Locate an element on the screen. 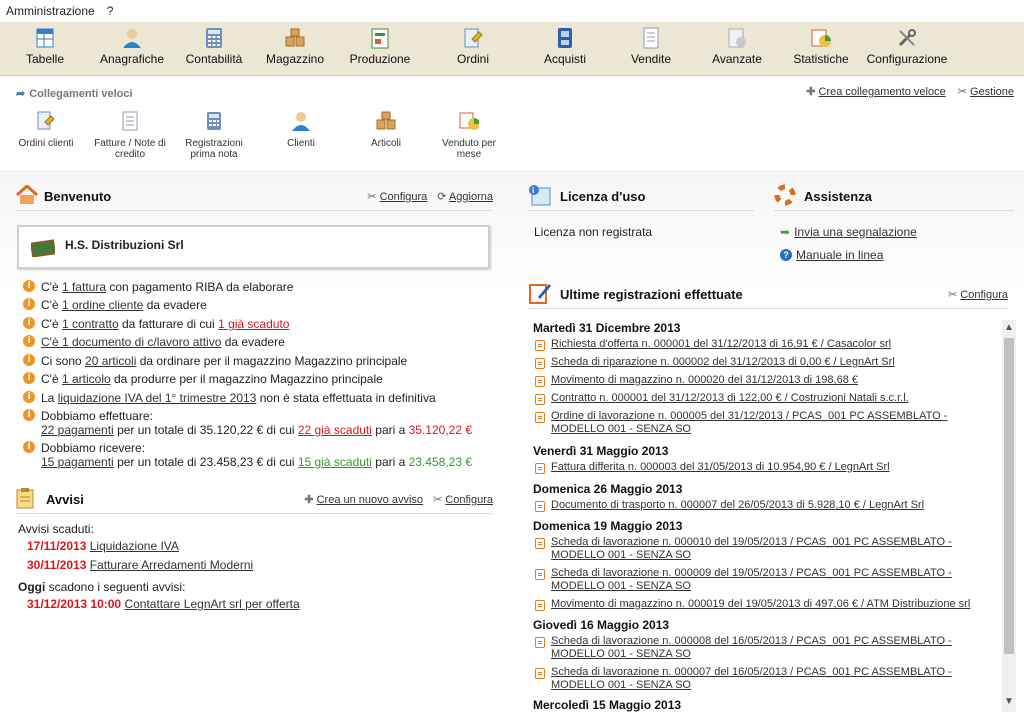  menu-help: ? is located at coordinates (110, 11).